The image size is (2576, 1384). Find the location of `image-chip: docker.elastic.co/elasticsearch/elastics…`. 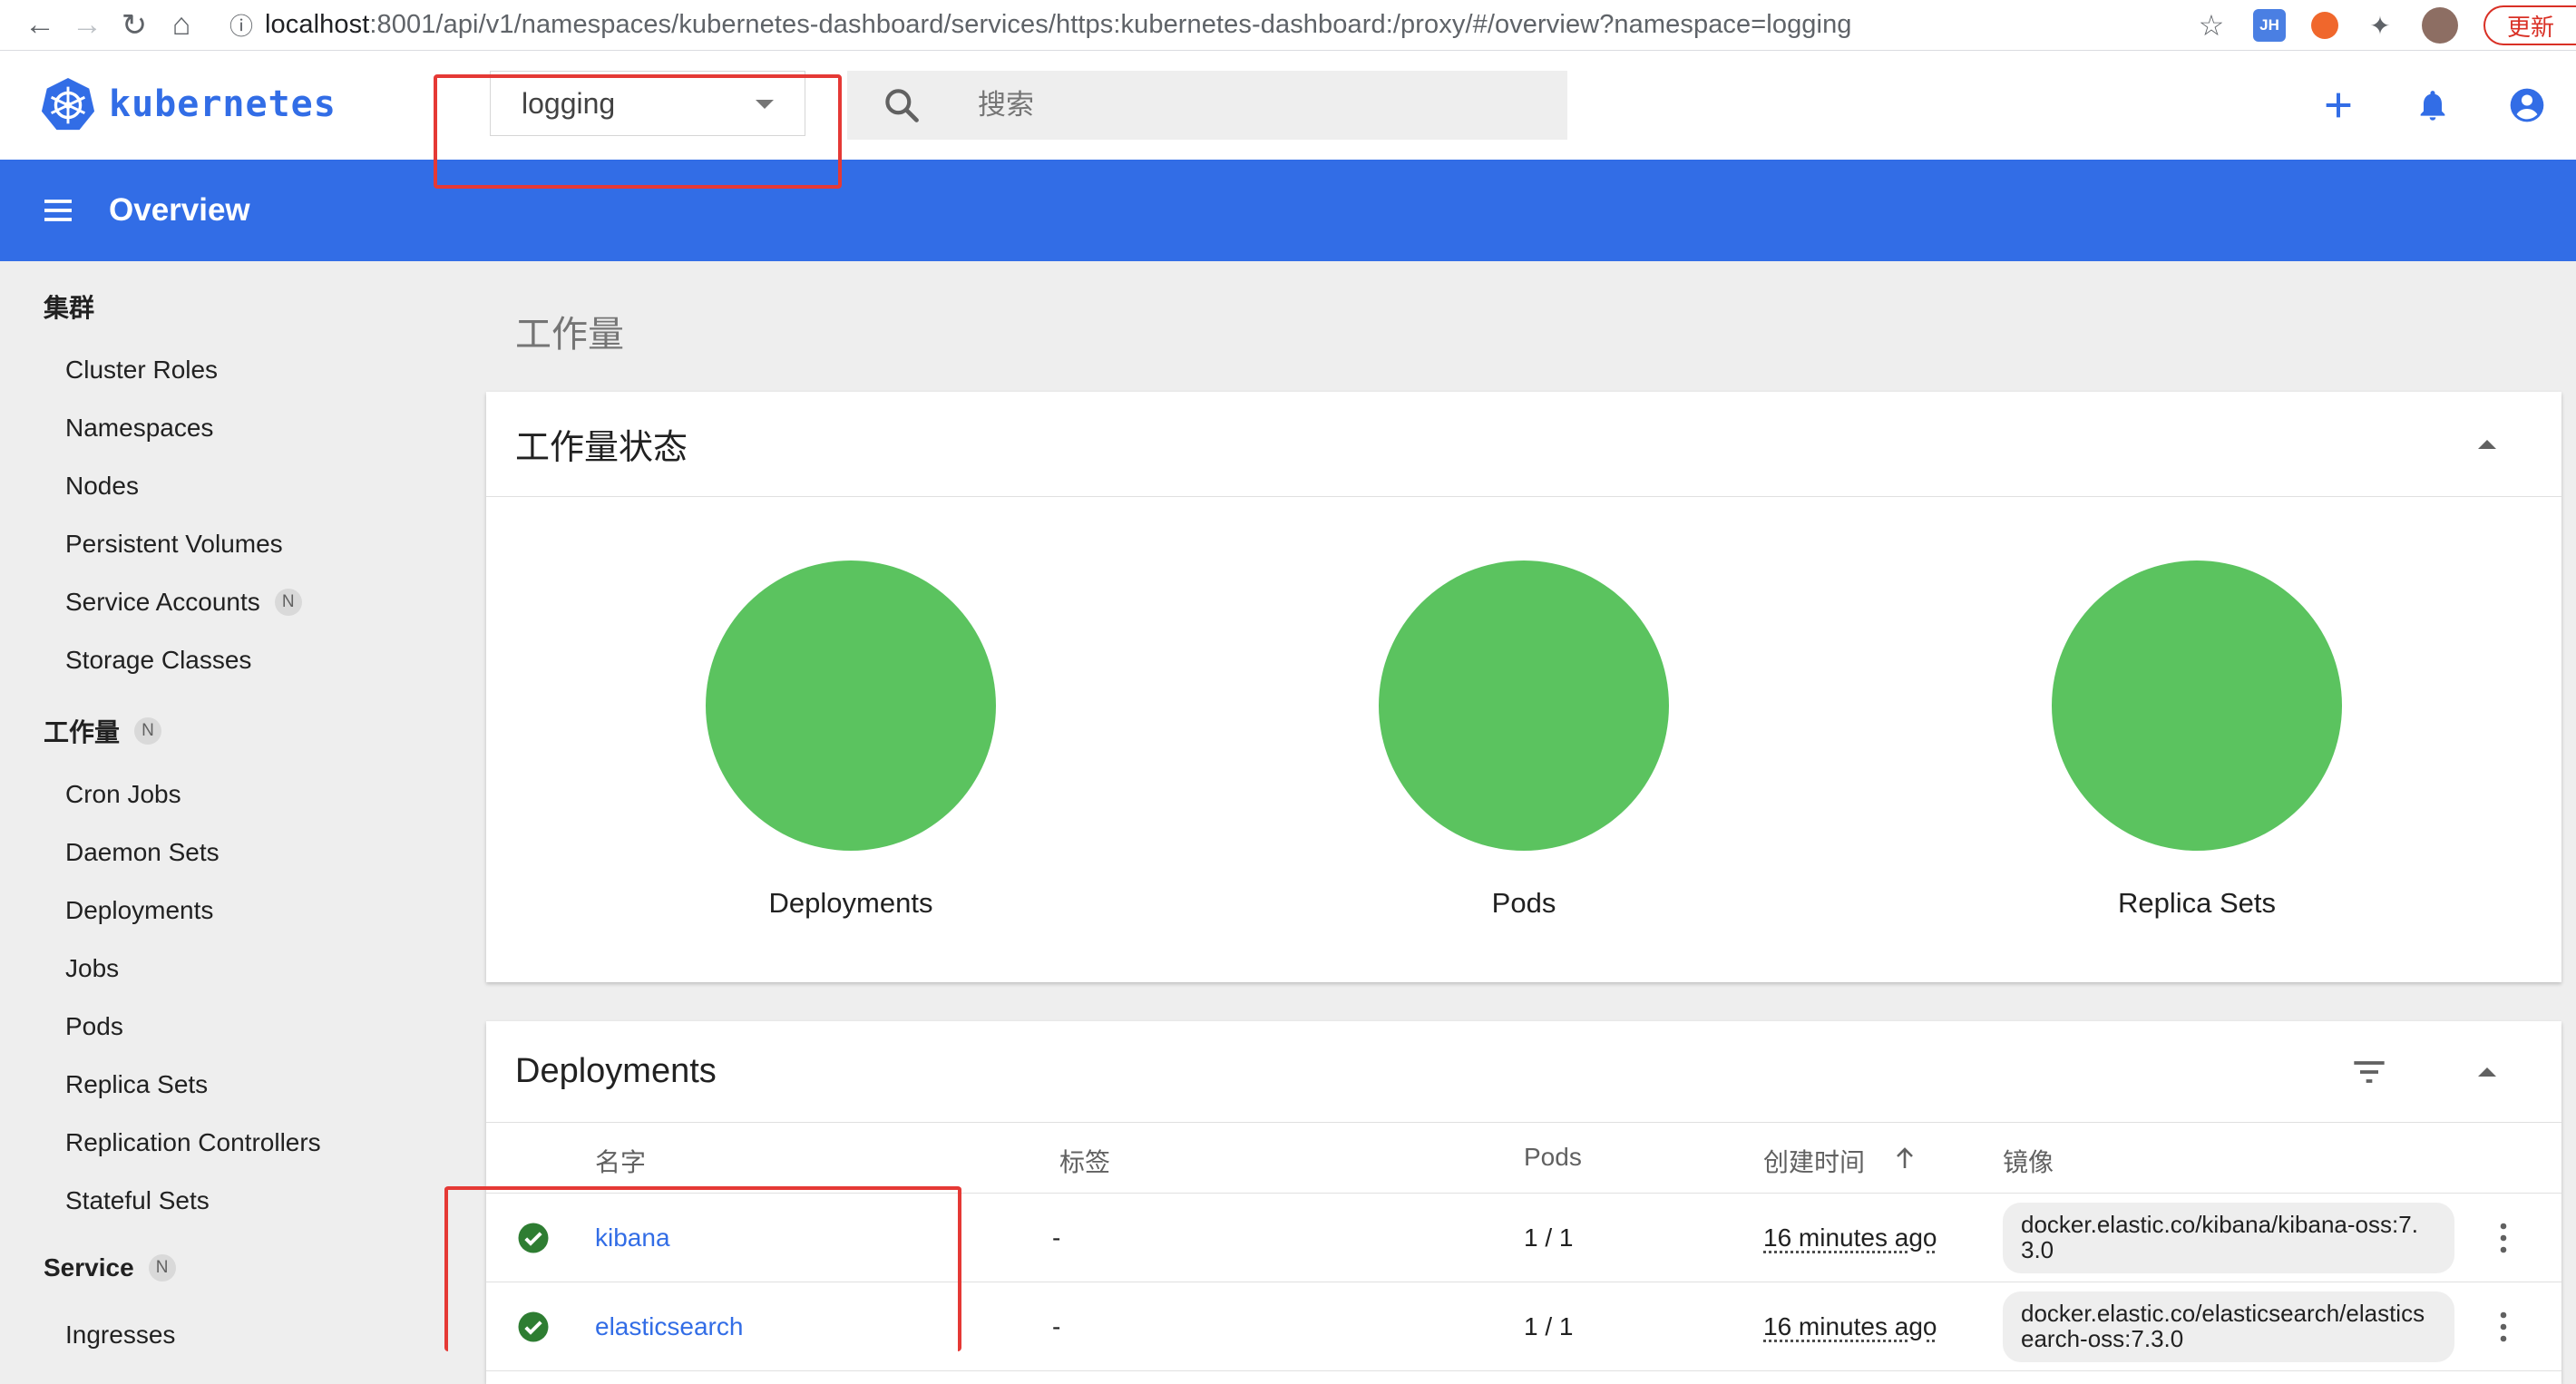

image-chip: docker.elastic.co/elasticsearch/elastics… is located at coordinates (2228, 1327).